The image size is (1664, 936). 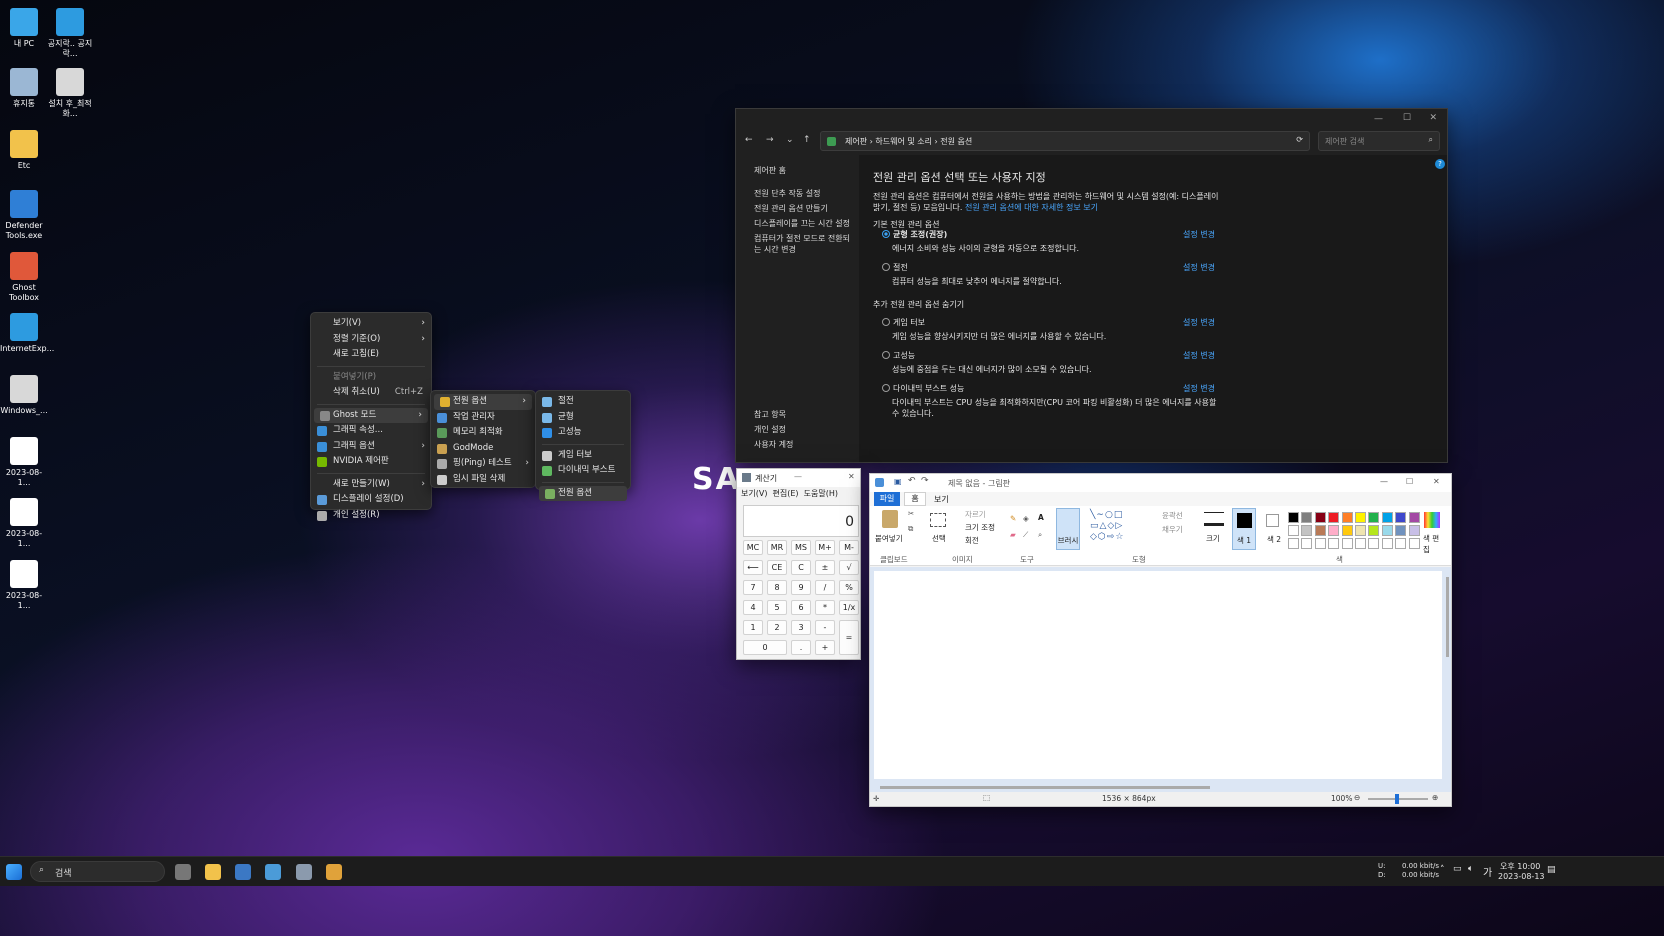 What do you see at coordinates (770, 140) in the screenshot?
I see `forward-icon: →` at bounding box center [770, 140].